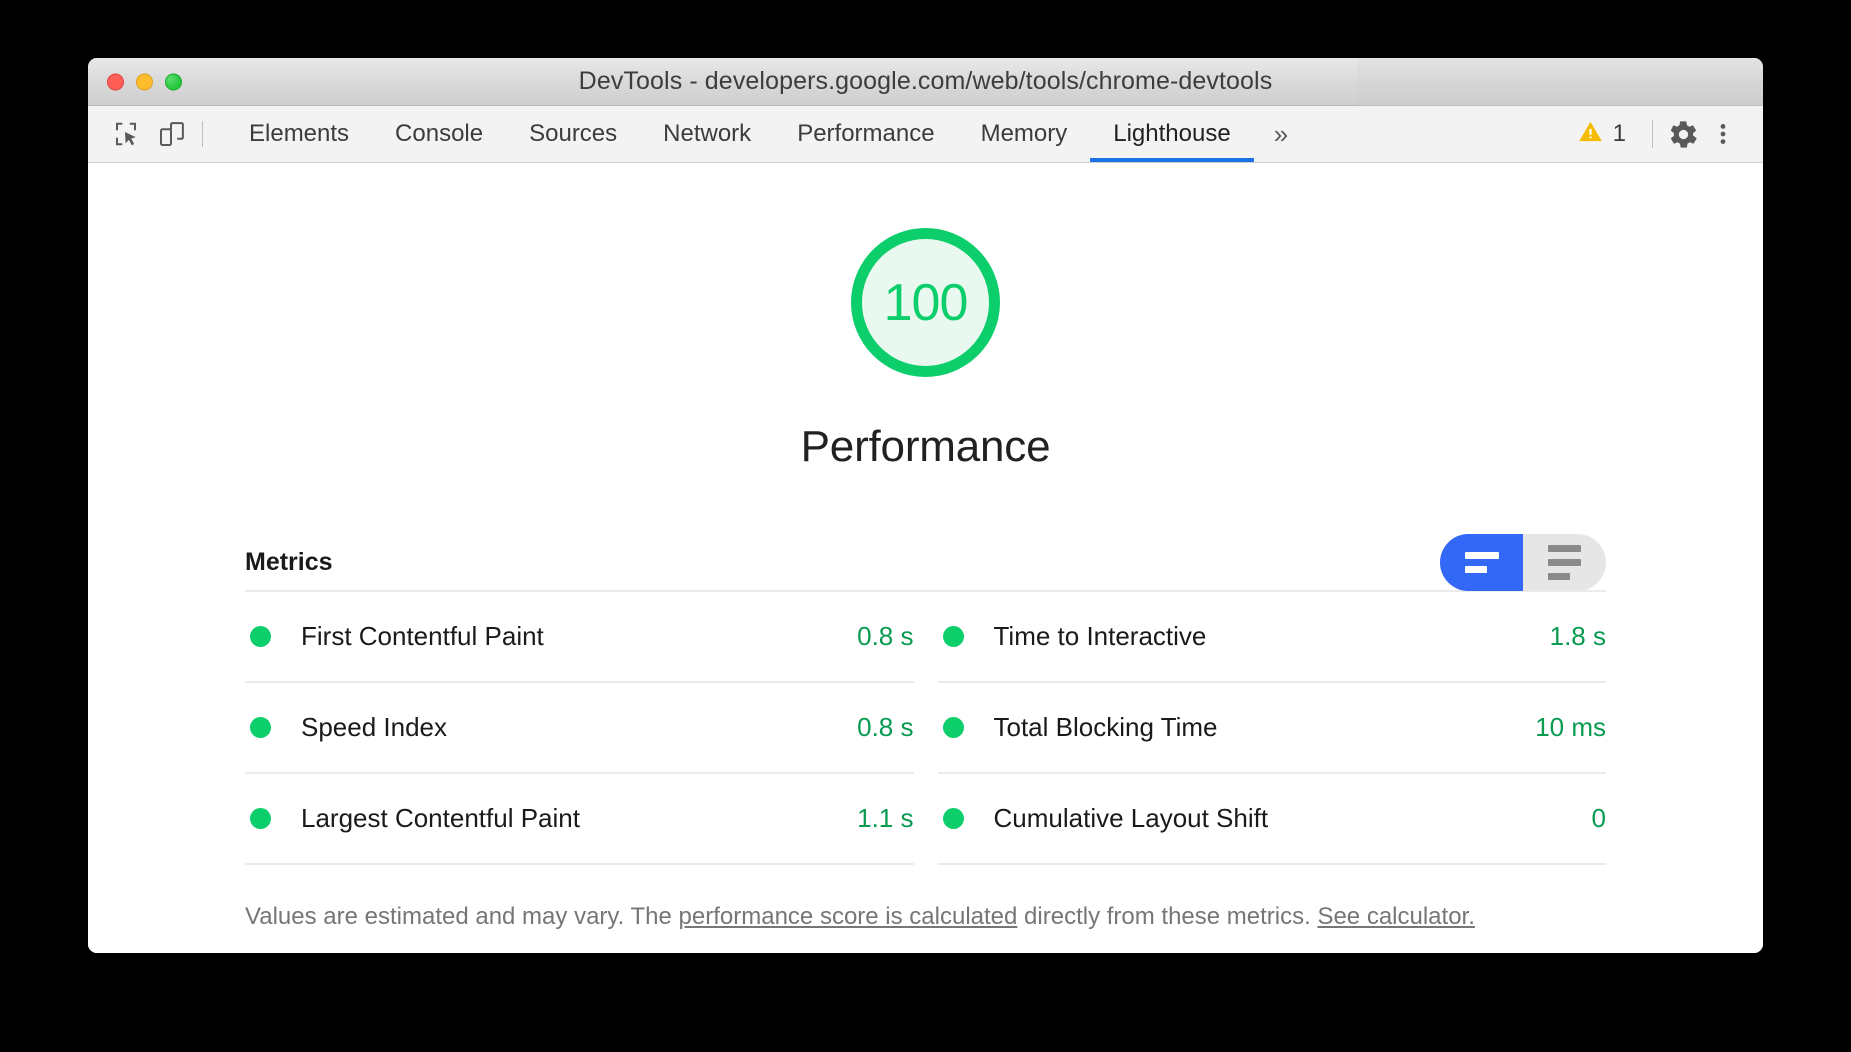 The width and height of the screenshot is (1851, 1052). I want to click on gear-icon, so click(1683, 134).